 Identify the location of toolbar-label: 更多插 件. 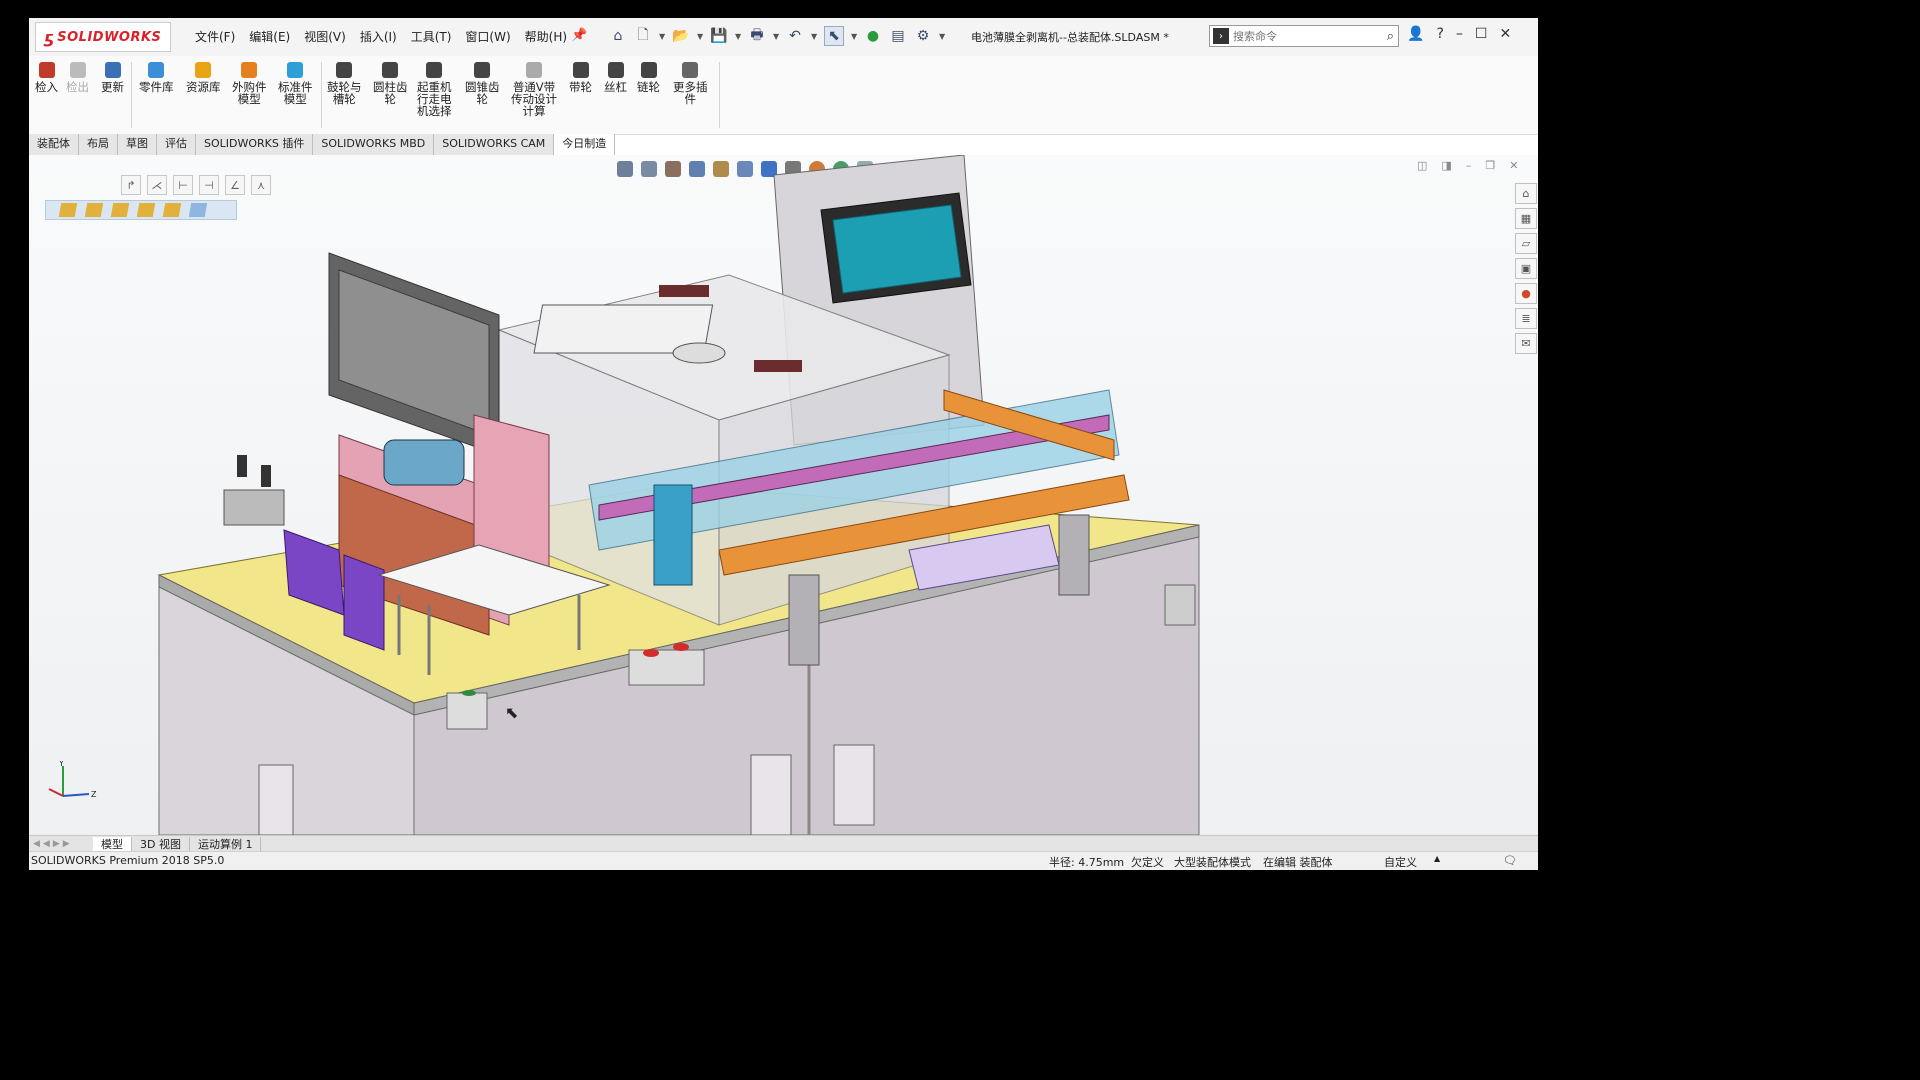
(690, 93).